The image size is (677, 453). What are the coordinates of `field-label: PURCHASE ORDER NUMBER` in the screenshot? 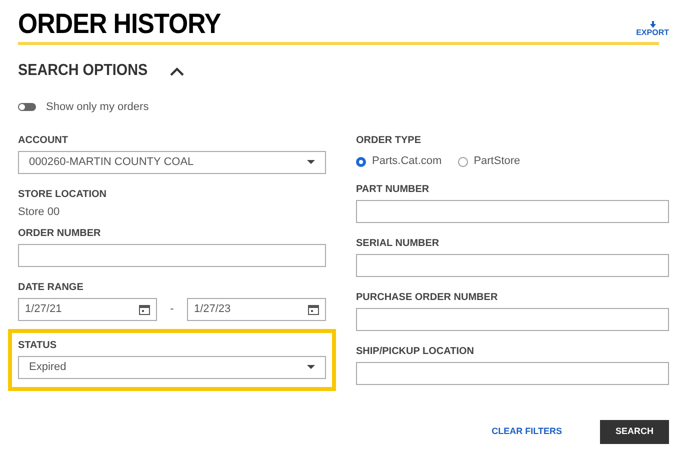 It's located at (427, 297).